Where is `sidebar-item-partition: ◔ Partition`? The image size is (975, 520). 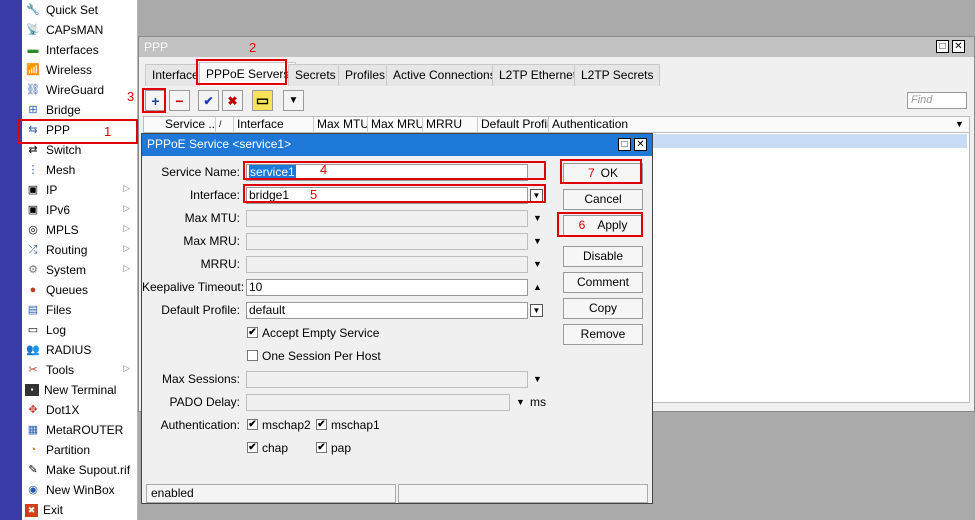 sidebar-item-partition: ◔ Partition is located at coordinates (80, 450).